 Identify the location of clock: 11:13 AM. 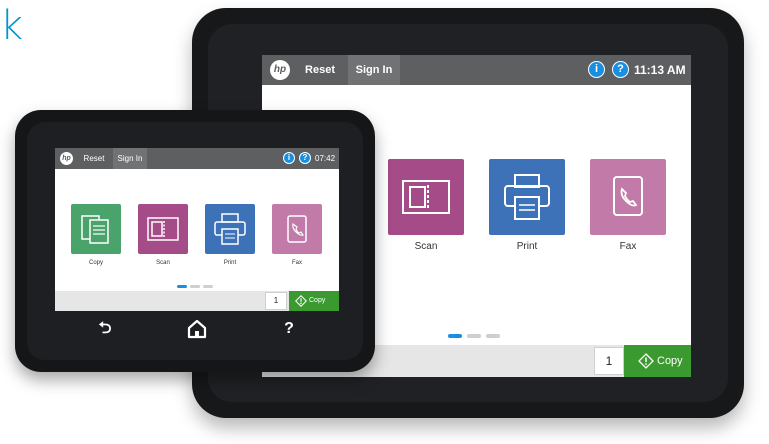
(660, 70).